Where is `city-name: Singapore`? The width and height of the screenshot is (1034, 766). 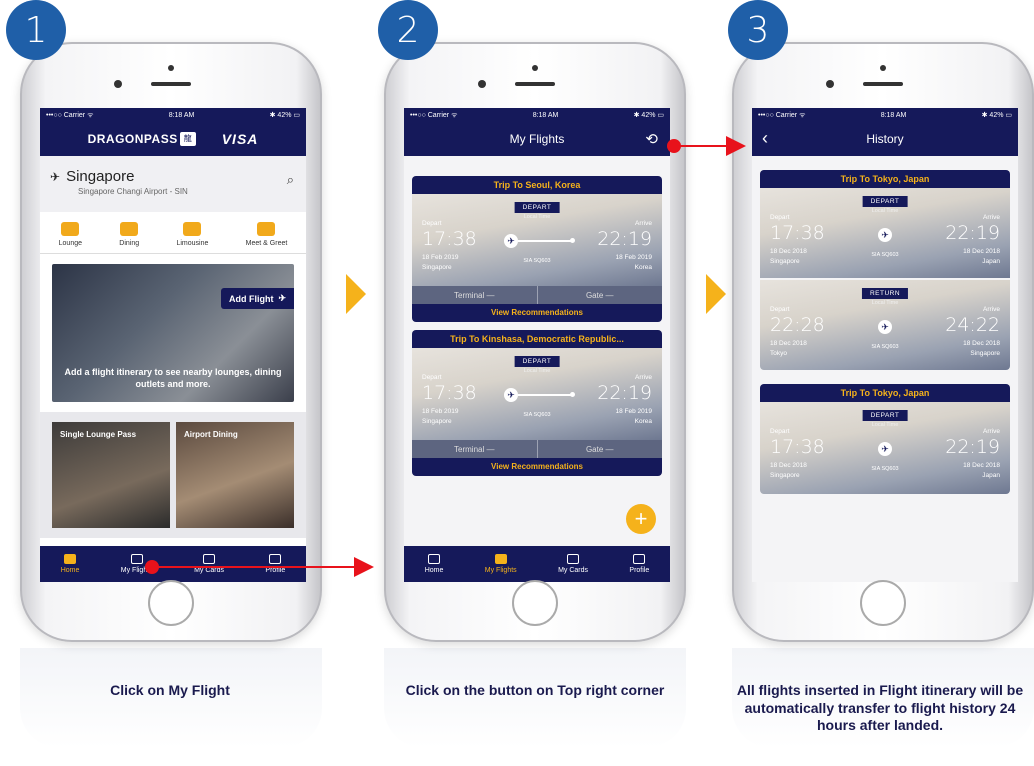 city-name: Singapore is located at coordinates (100, 176).